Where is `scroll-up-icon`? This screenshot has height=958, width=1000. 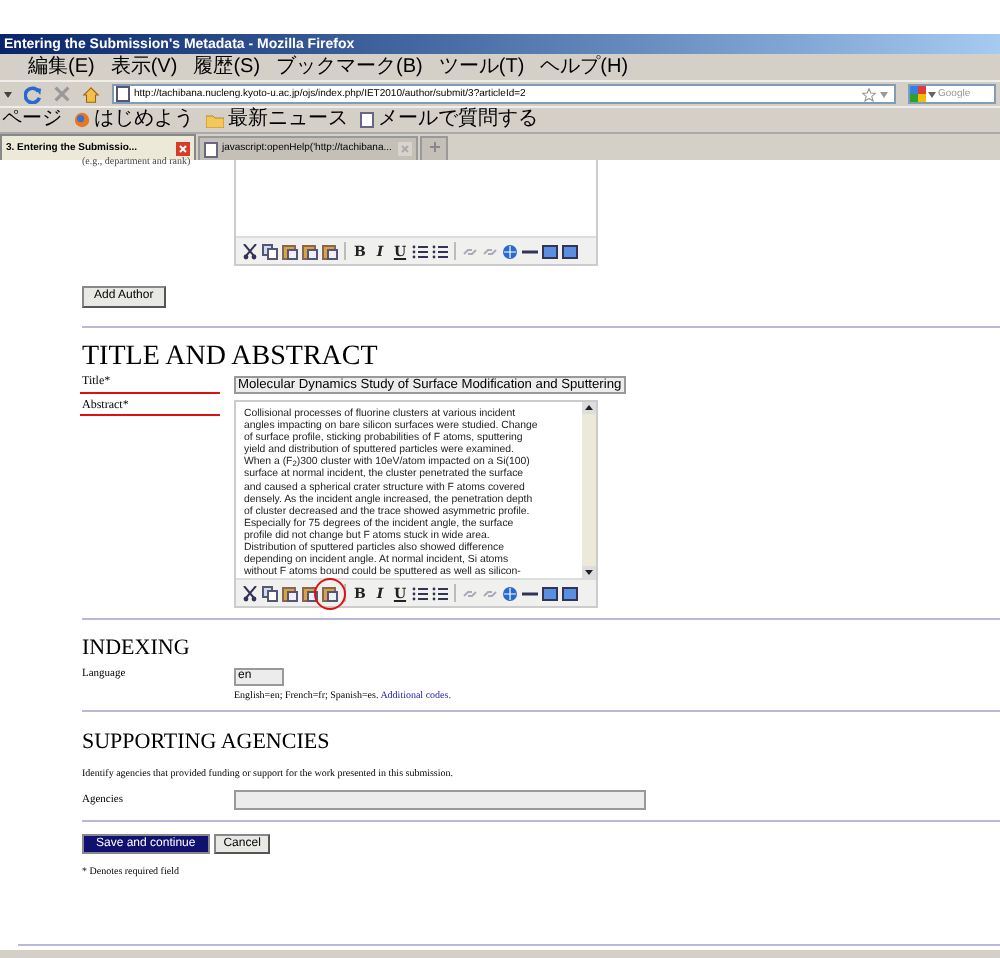
scroll-up-icon is located at coordinates (589, 408).